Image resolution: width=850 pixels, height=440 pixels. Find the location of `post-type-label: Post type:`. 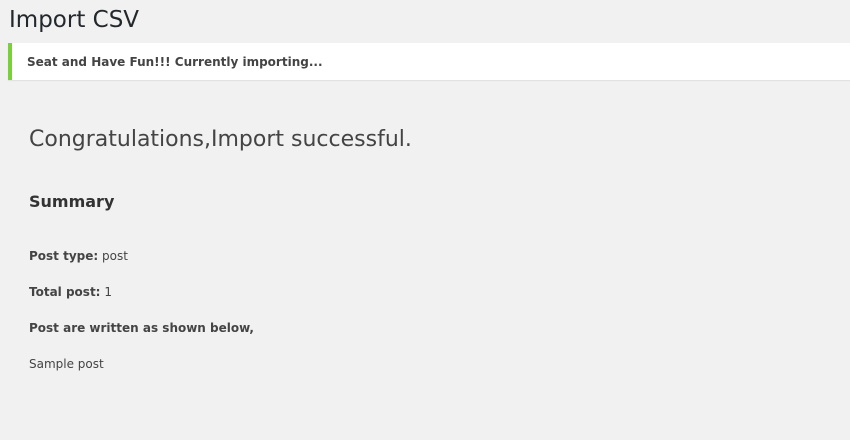

post-type-label: Post type: is located at coordinates (64, 256).